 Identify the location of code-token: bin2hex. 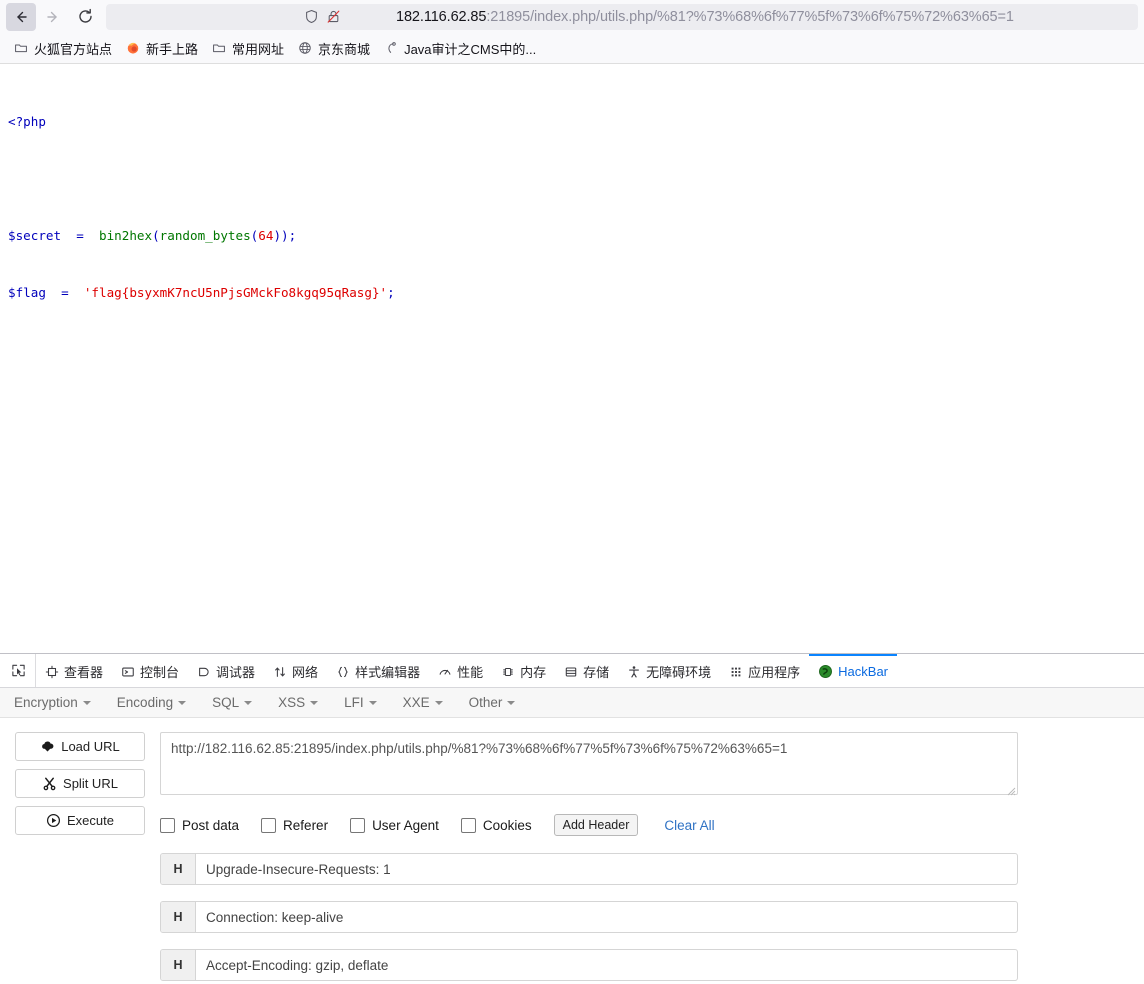
(122, 235).